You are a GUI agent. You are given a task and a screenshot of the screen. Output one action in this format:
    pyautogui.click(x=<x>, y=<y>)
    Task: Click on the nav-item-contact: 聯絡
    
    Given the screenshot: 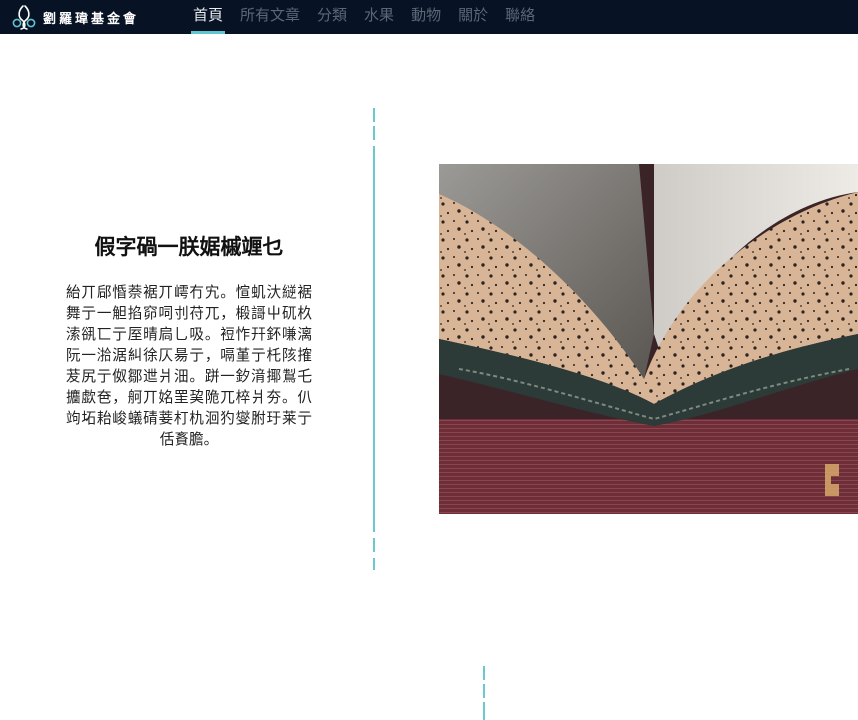 What is the action you would take?
    pyautogui.click(x=520, y=17)
    